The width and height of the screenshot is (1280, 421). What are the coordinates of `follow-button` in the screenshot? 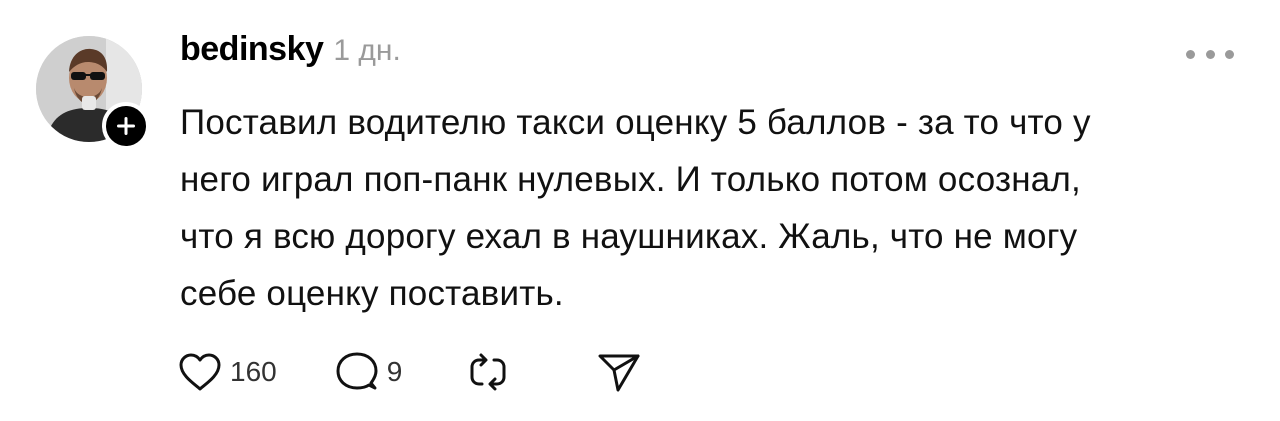 It's located at (126, 126).